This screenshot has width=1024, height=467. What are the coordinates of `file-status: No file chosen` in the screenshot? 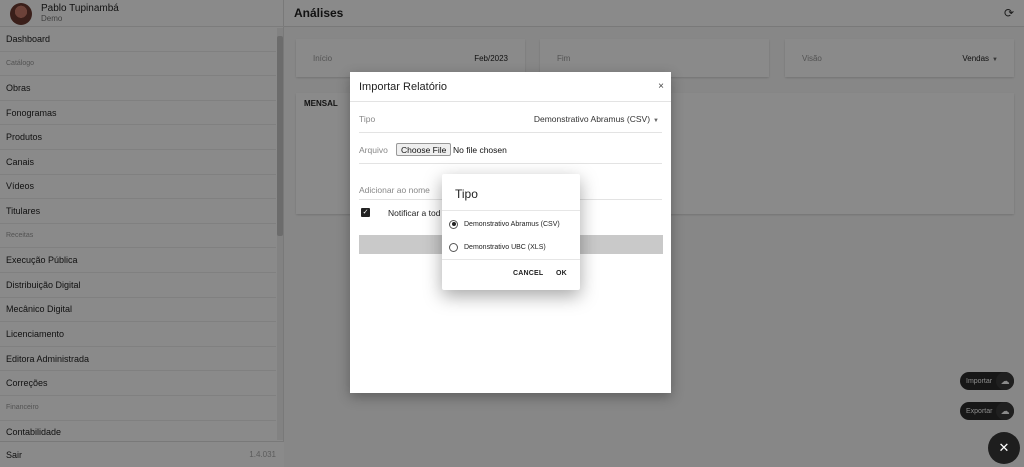 It's located at (480, 150).